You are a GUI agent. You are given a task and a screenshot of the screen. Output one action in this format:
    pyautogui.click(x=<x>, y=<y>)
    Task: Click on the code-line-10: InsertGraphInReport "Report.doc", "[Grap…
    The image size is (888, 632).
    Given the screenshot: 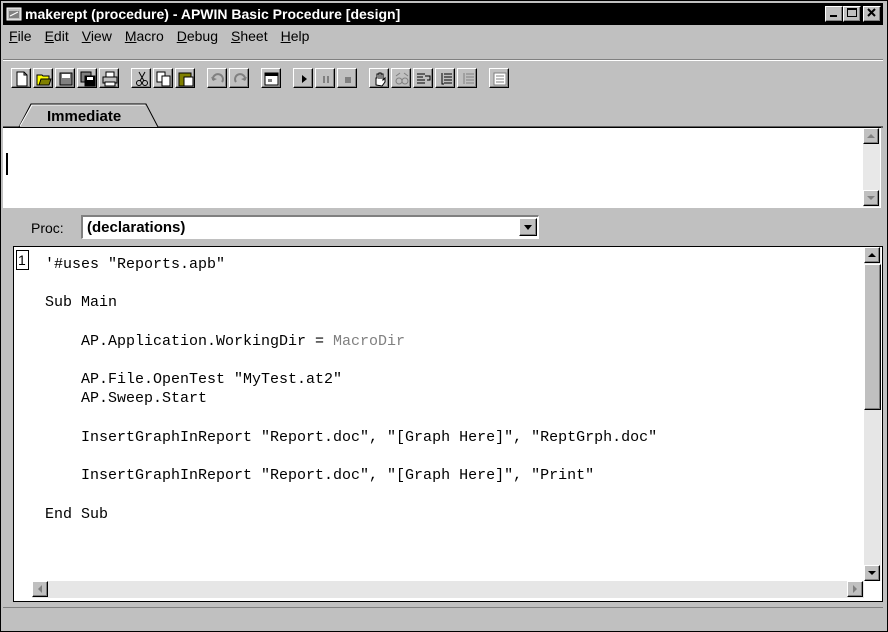 What is the action you would take?
    pyautogui.click(x=351, y=437)
    